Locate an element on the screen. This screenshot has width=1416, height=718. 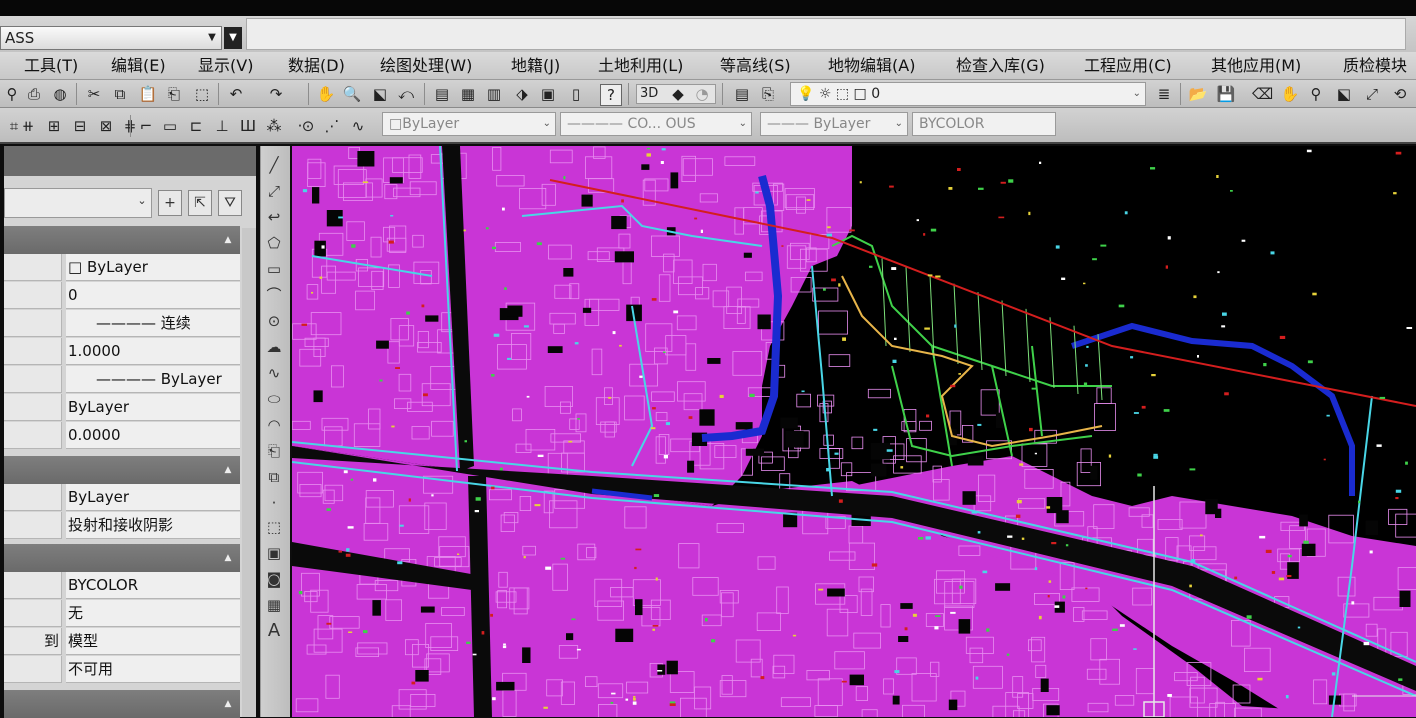
menu-landuse: 土地利用(L) is located at coordinates (640, 66).